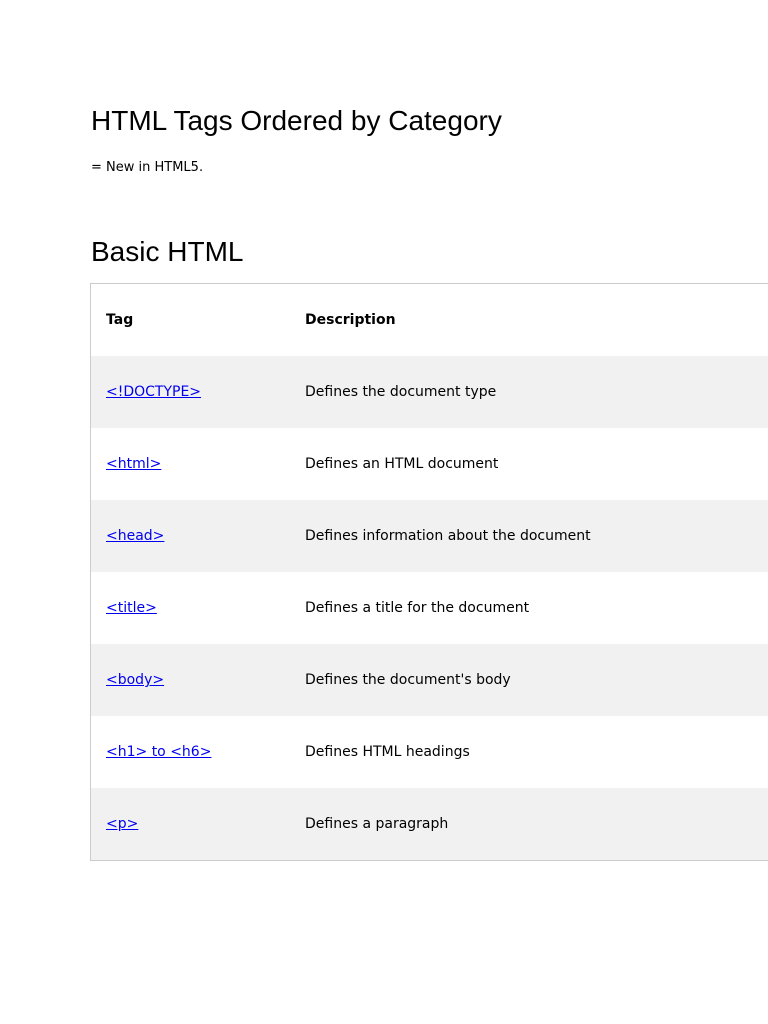 The image size is (768, 1024). I want to click on table-row: <html> Defines an HTML document, so click(429, 464).